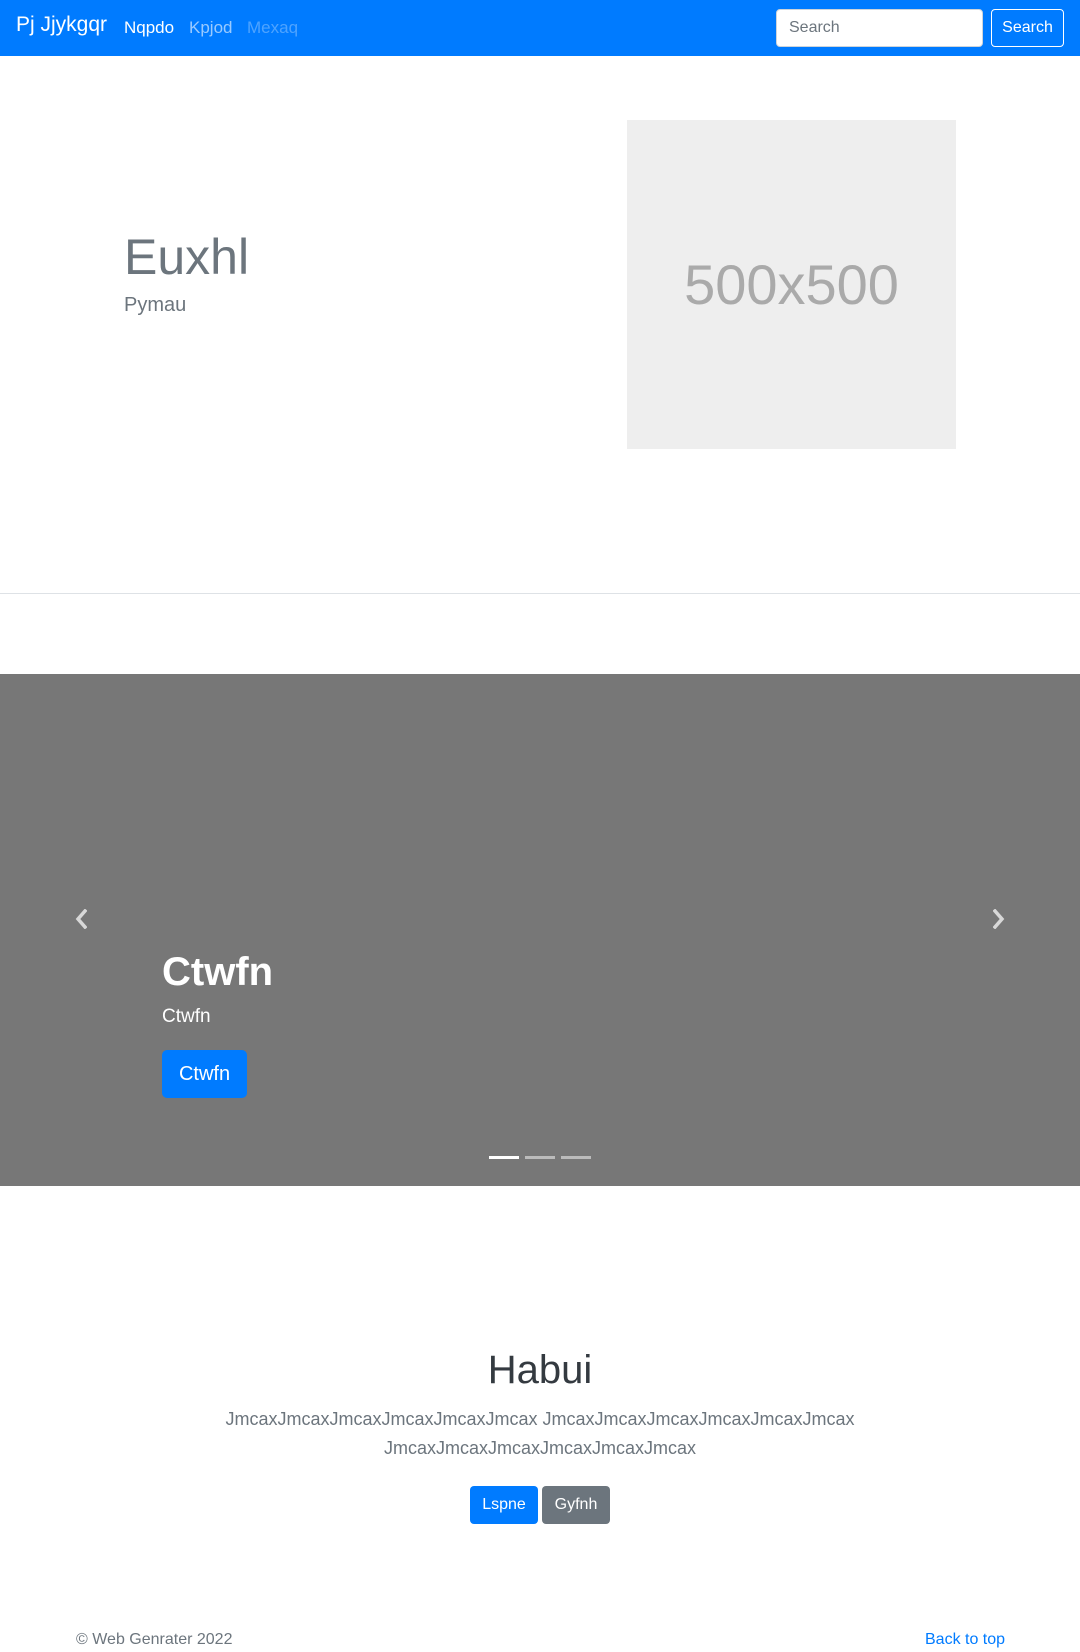 The height and width of the screenshot is (1652, 1080). Describe the element at coordinates (1027, 28) in the screenshot. I see `search-button: Search` at that location.